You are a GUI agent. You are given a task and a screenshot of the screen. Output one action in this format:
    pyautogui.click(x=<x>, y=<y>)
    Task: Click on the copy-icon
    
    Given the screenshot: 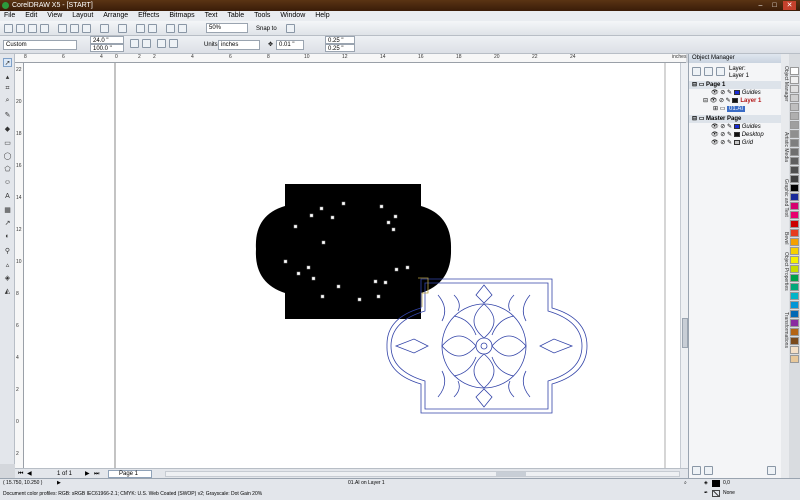 What is the action you would take?
    pyautogui.click(x=74, y=28)
    